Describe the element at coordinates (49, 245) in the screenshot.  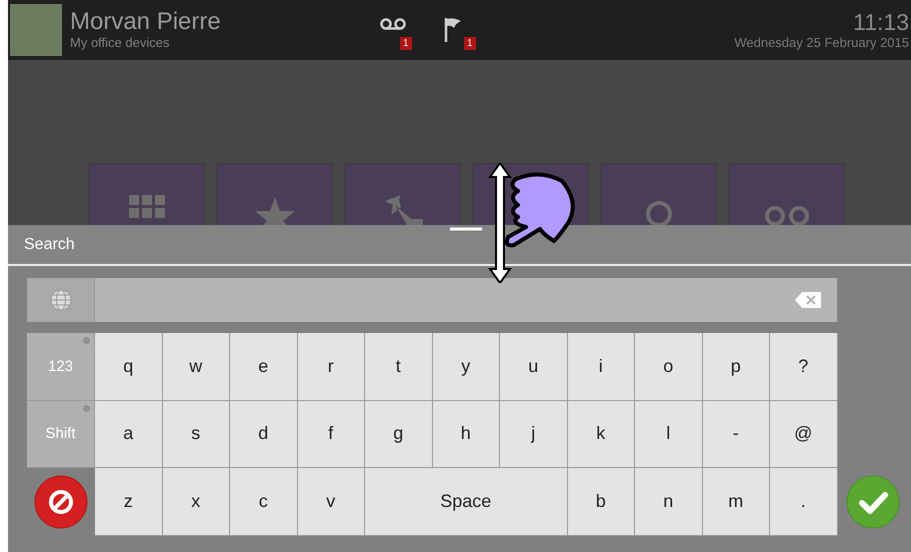
I see `search-title: Search` at that location.